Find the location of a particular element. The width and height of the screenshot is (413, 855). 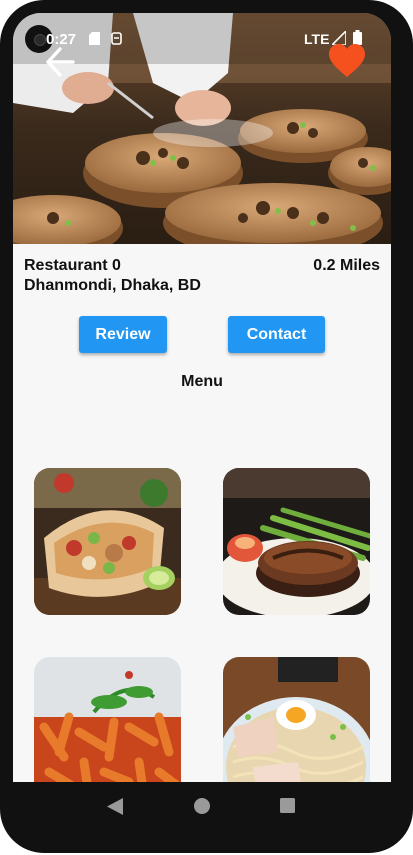

restaurant-address: Dhanmondi, Dhaka, BD is located at coordinates (112, 285).